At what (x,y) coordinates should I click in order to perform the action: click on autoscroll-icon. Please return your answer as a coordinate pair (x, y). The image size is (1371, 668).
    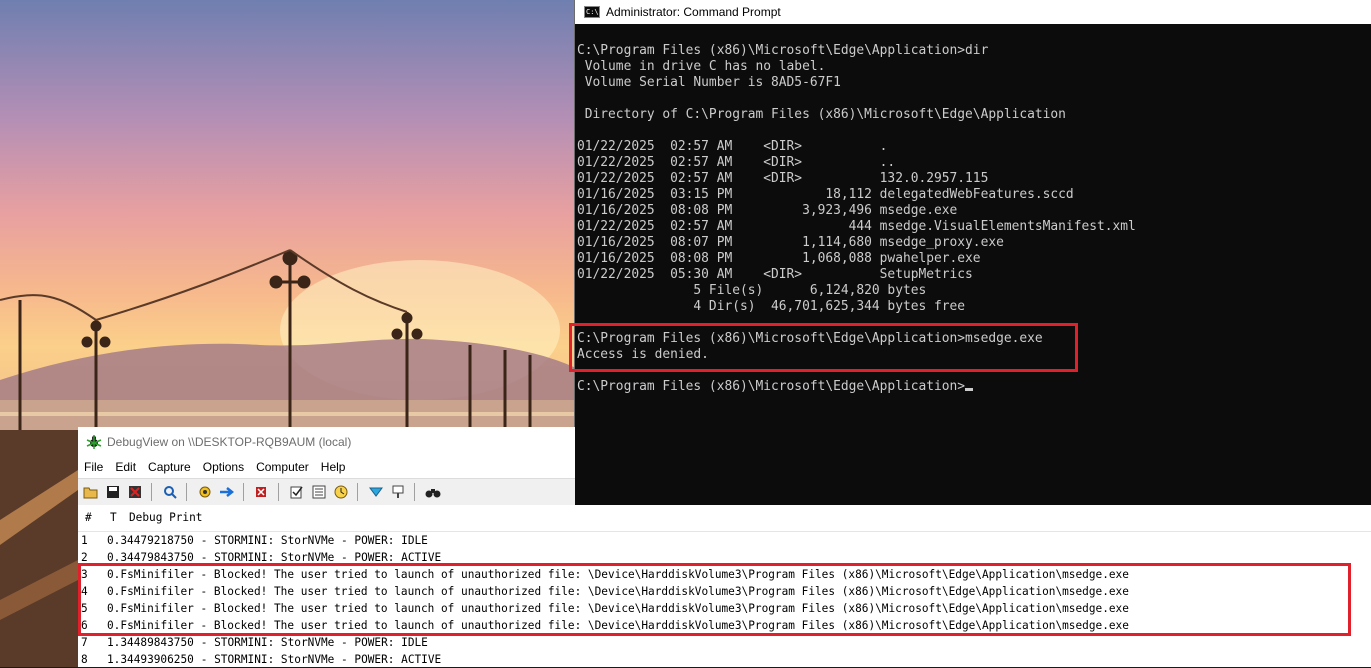
    Looking at the image, I should click on (227, 492).